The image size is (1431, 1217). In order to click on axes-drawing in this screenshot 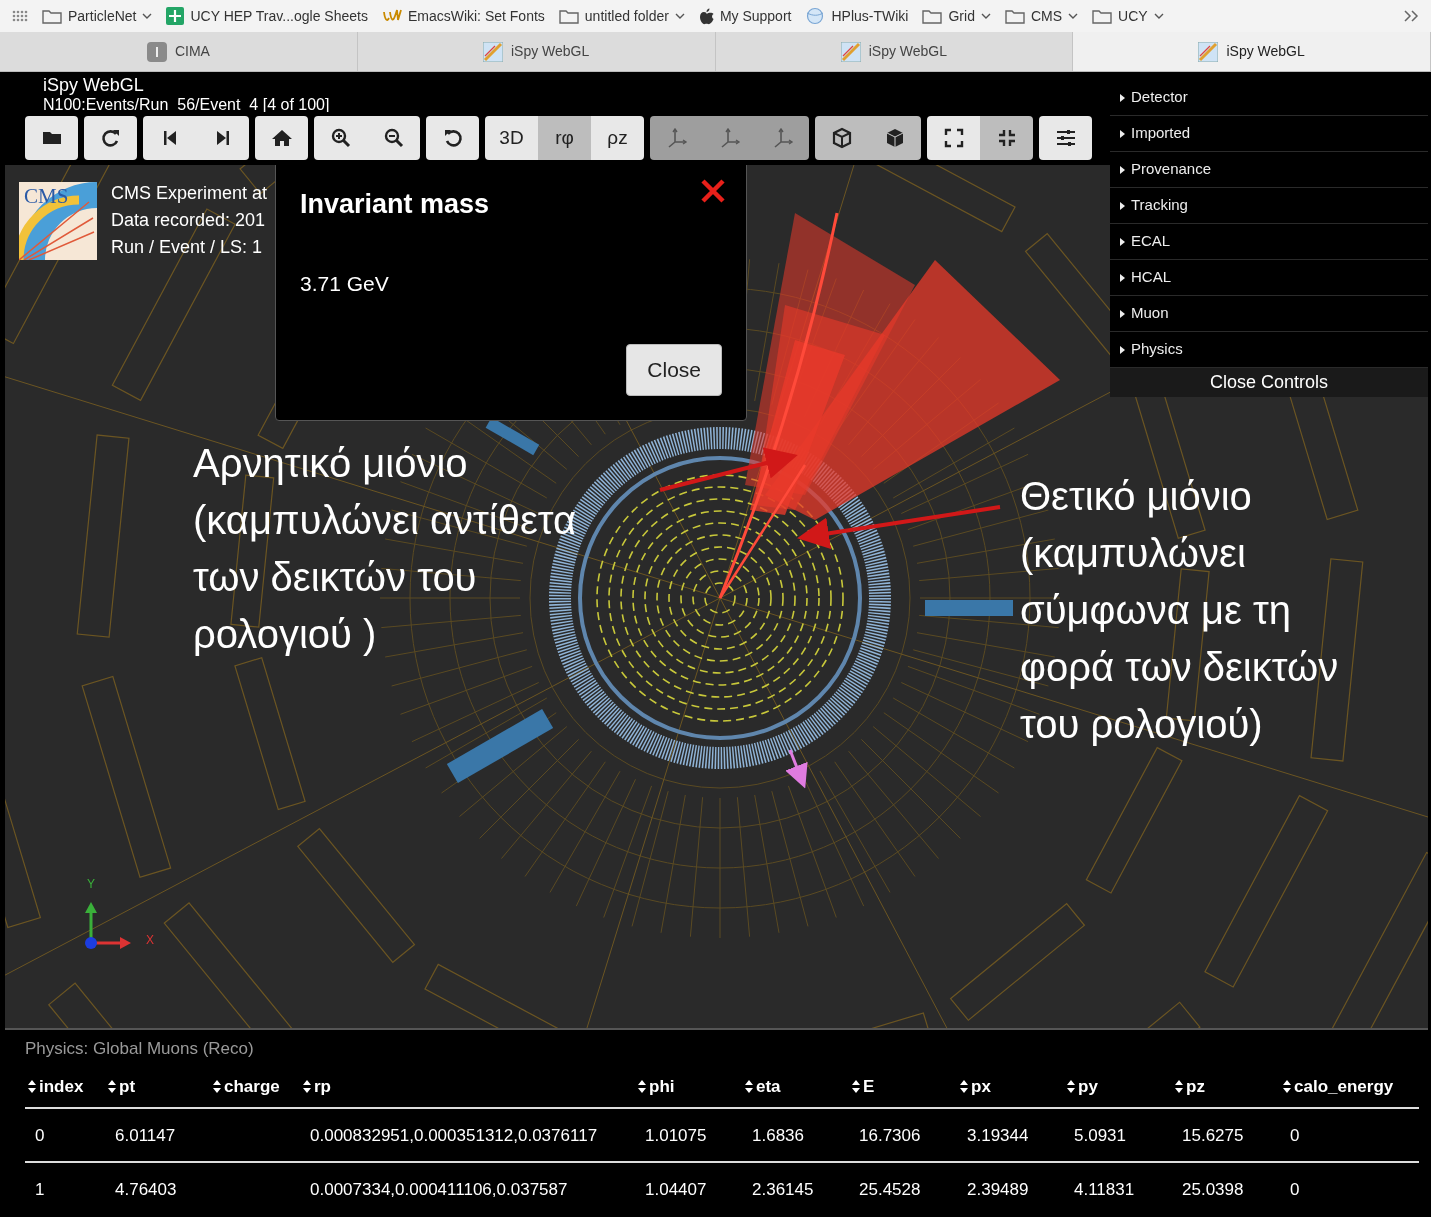, I will do `click(108, 925)`.